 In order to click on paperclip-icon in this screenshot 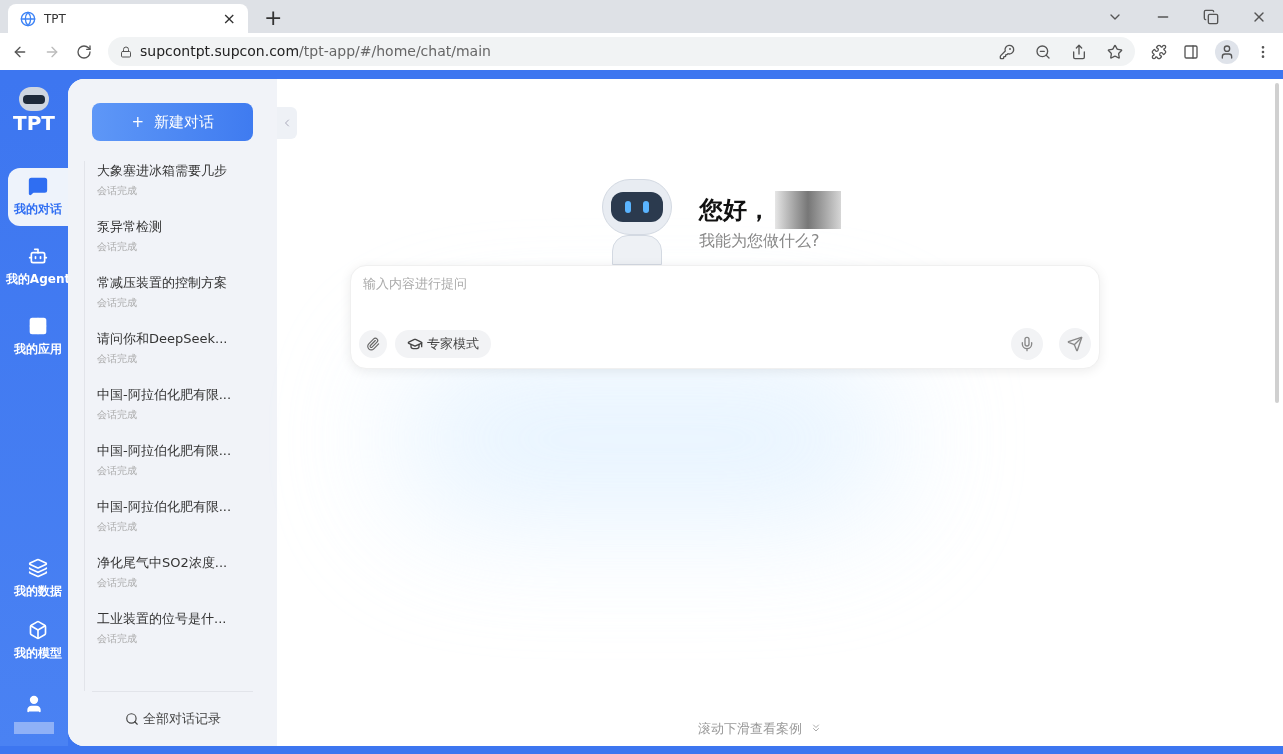, I will do `click(373, 344)`.